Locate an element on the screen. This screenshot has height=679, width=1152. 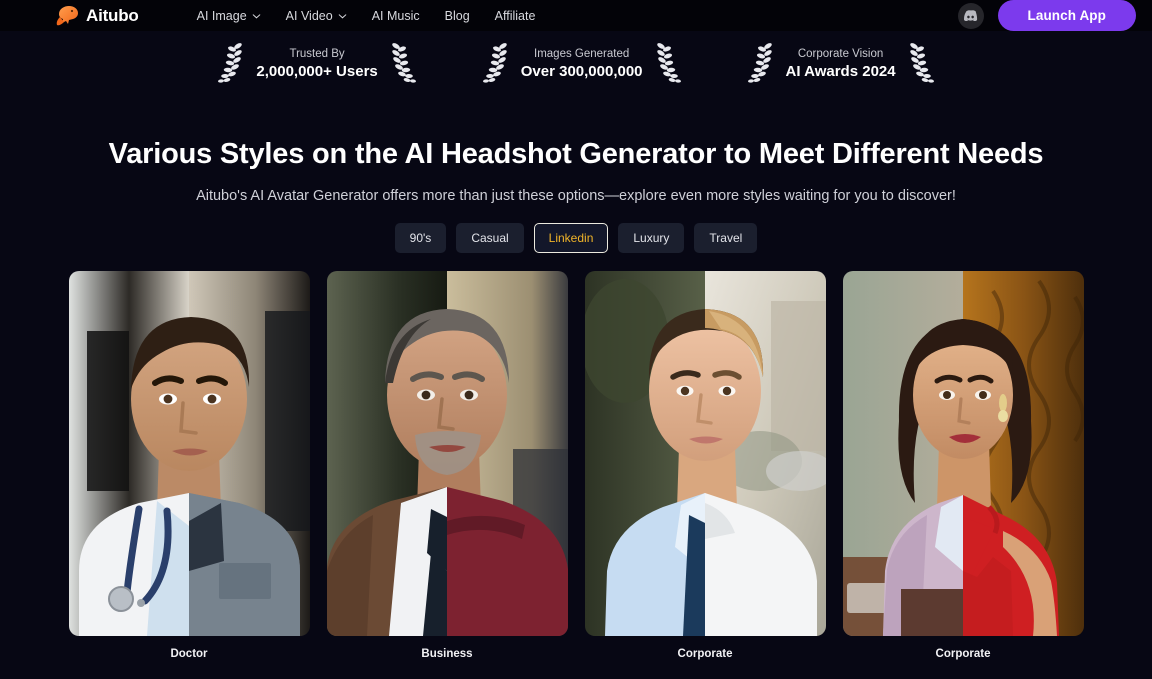
header-actions: Launch App is located at coordinates (1046, 15).